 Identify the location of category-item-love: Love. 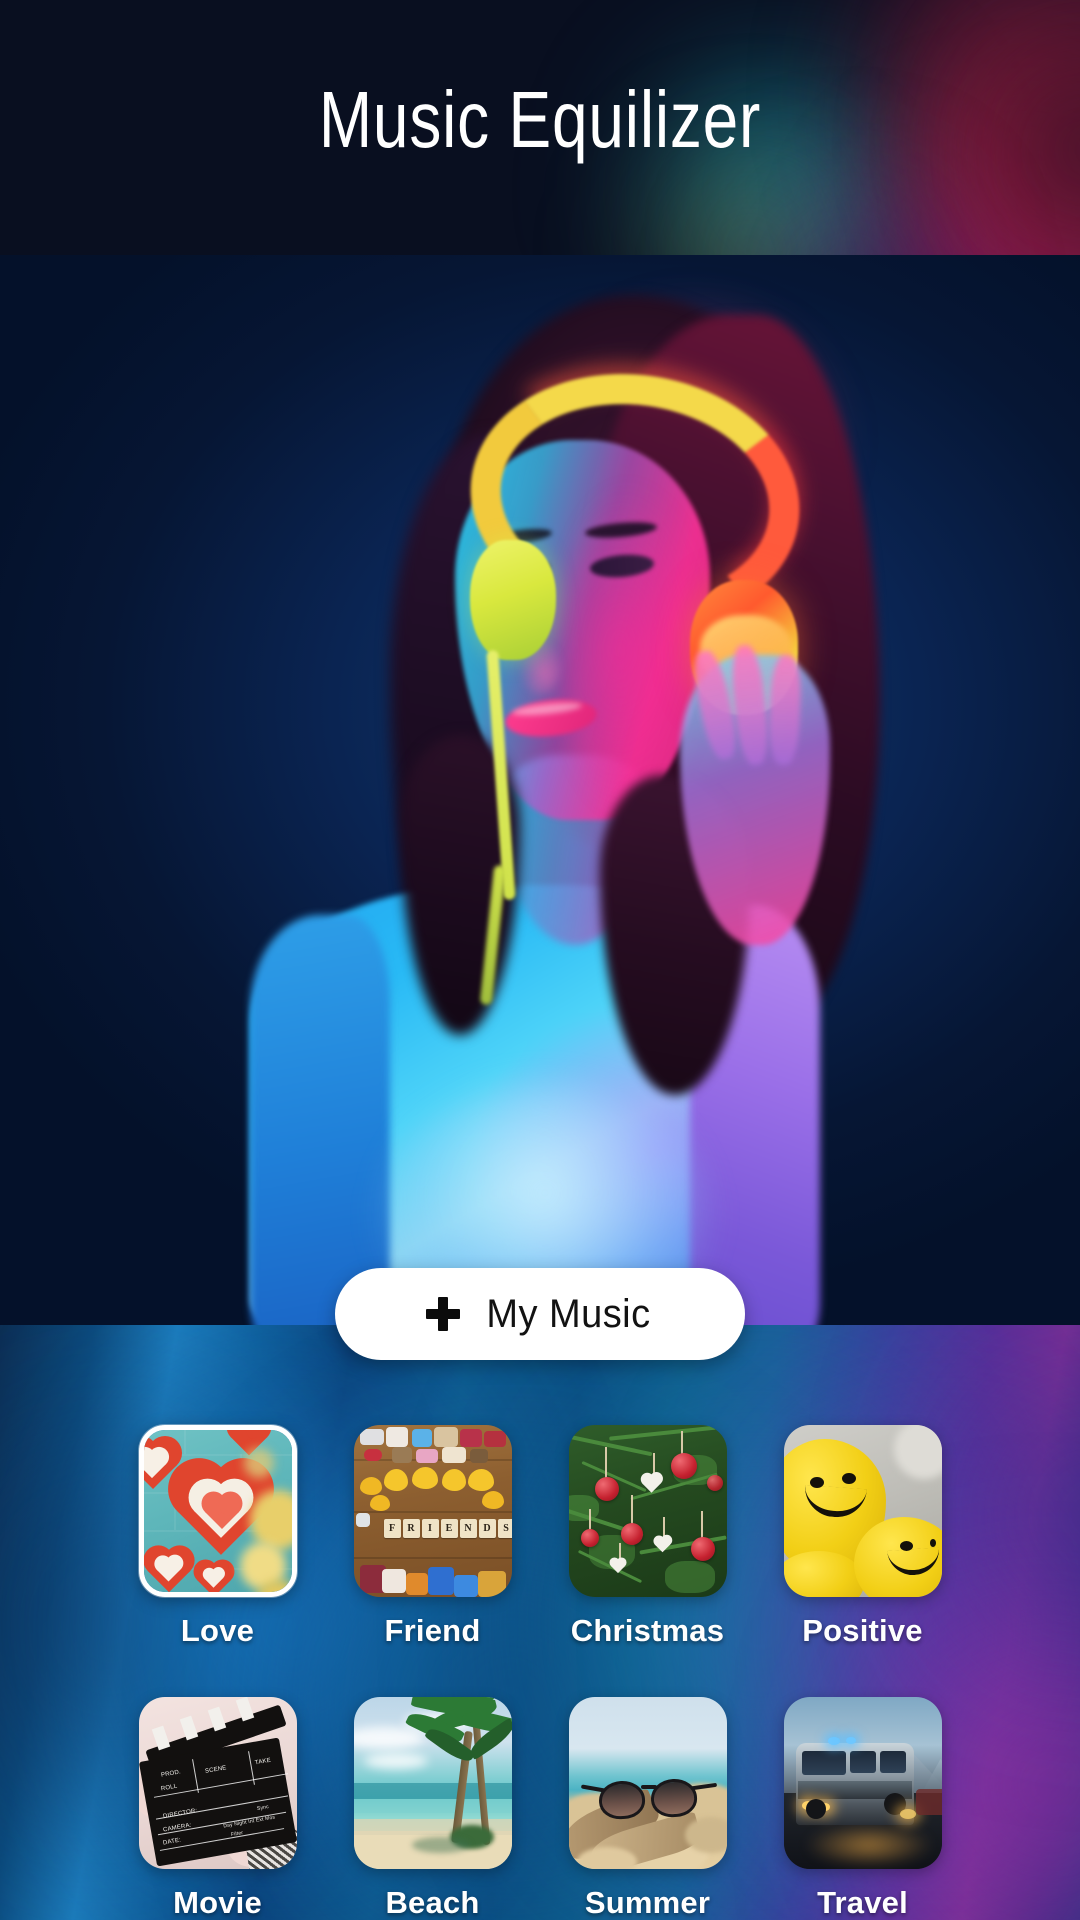
(217, 1537).